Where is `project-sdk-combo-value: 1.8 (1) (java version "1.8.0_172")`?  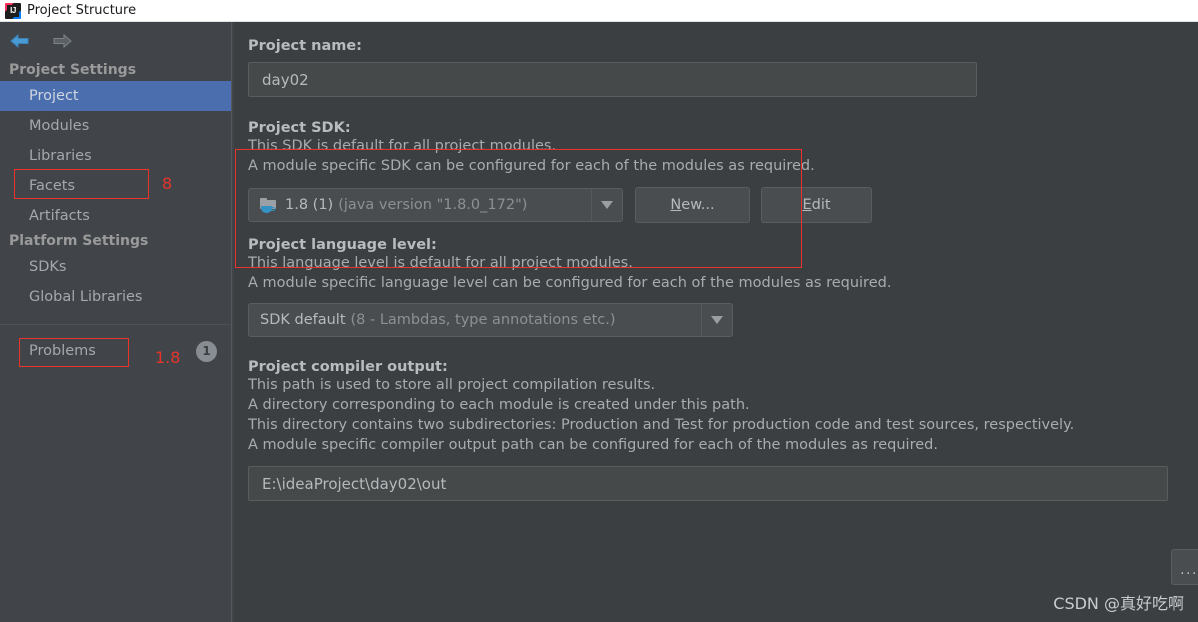 project-sdk-combo-value: 1.8 (1) (java version "1.8.0_172") is located at coordinates (420, 205).